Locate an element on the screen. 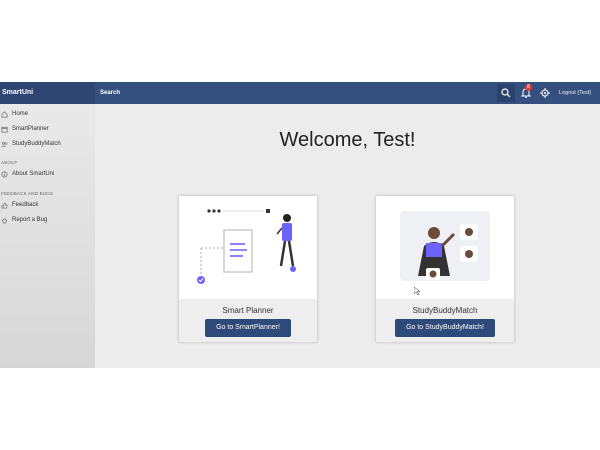 The width and height of the screenshot is (600, 450). card-title: Smart Planner is located at coordinates (248, 310).